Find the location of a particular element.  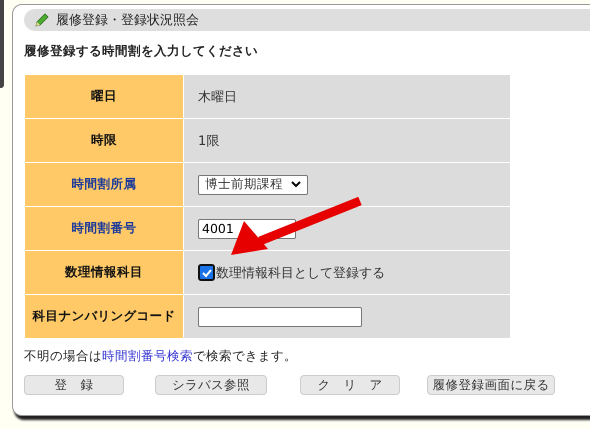

field-label: 数理情報科目 is located at coordinates (104, 272).